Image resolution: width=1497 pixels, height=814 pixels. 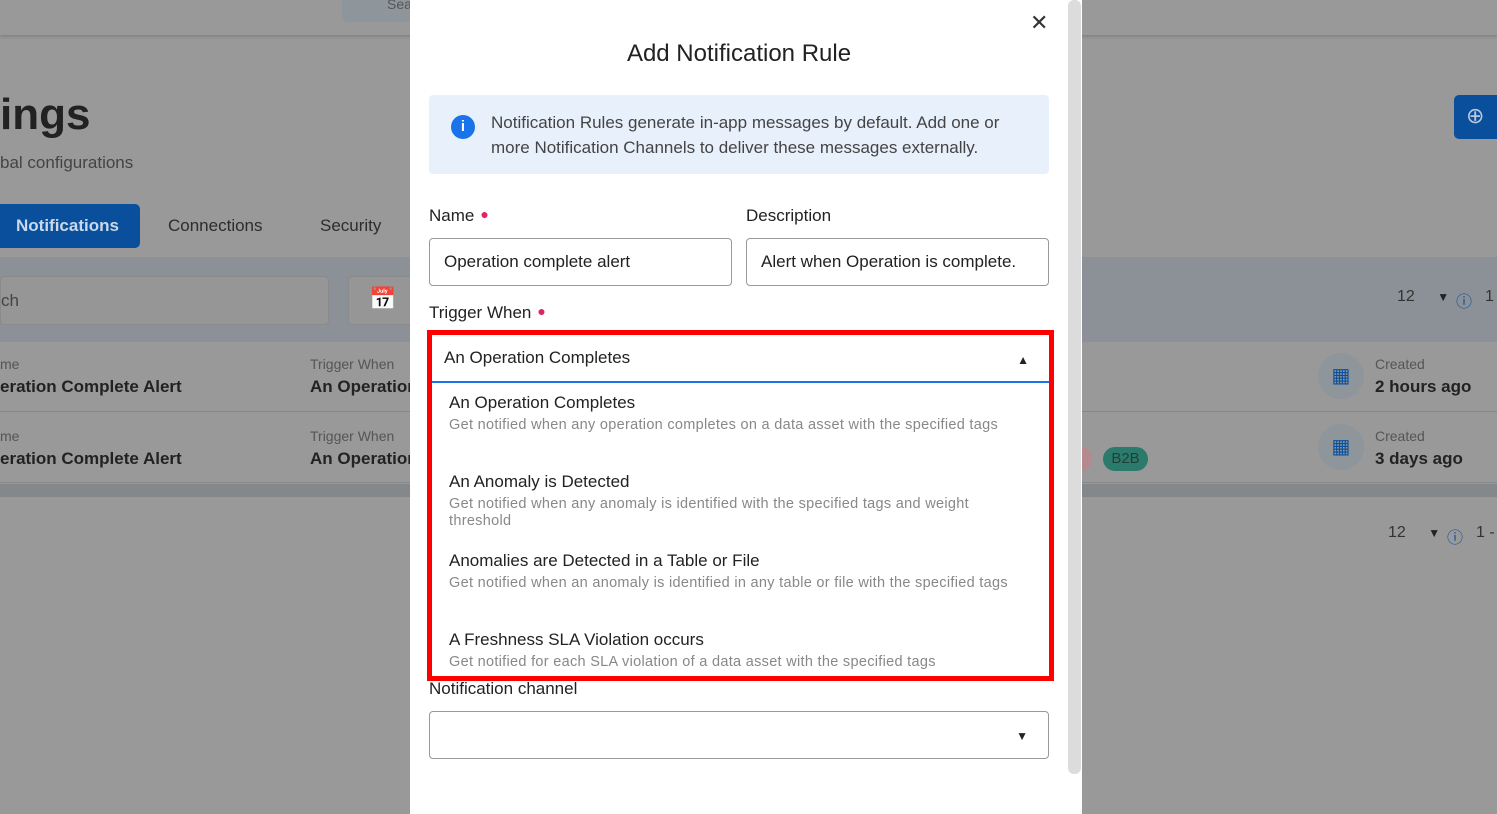 What do you see at coordinates (383, 300) in the screenshot?
I see `sort-by-date-button: 📅` at bounding box center [383, 300].